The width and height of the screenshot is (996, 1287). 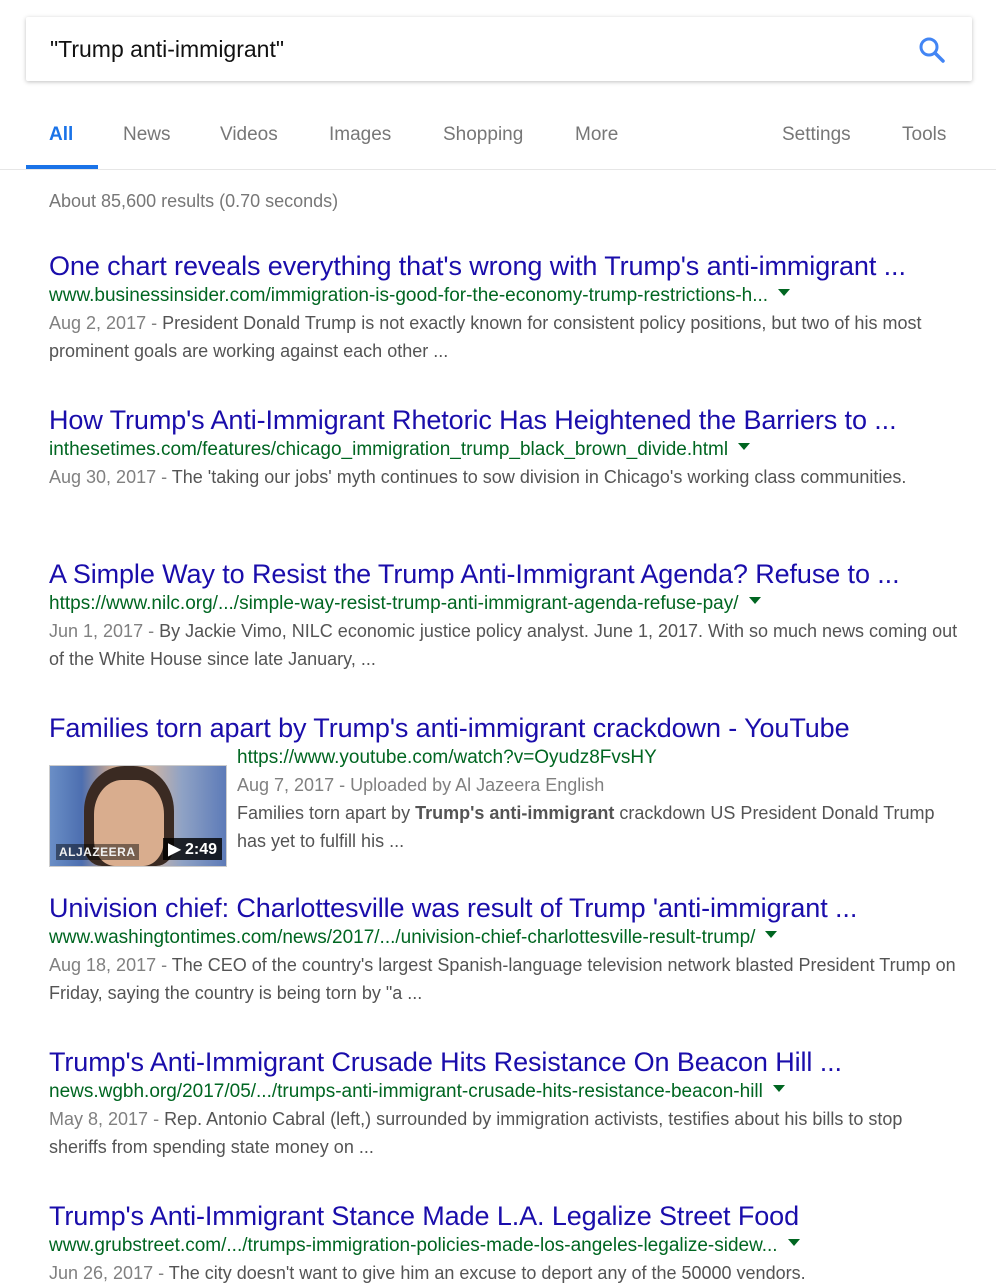 I want to click on tab-images: Images, so click(x=360, y=135).